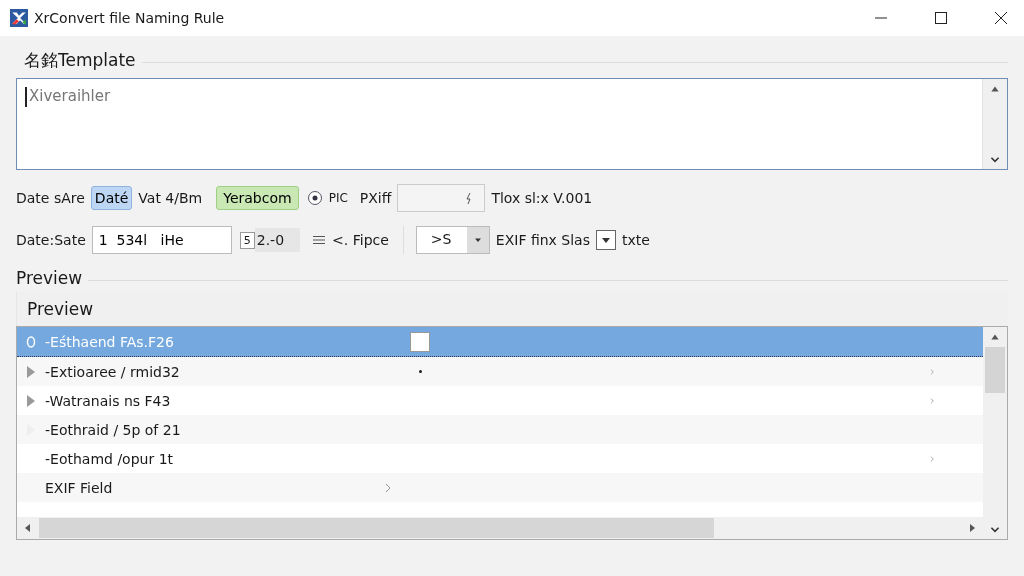 The image size is (1024, 576). I want to click on group-label: Preview, so click(49, 278).